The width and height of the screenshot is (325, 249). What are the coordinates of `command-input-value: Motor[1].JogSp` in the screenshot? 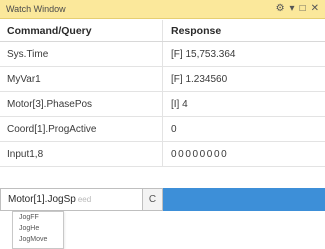 It's located at (42, 199).